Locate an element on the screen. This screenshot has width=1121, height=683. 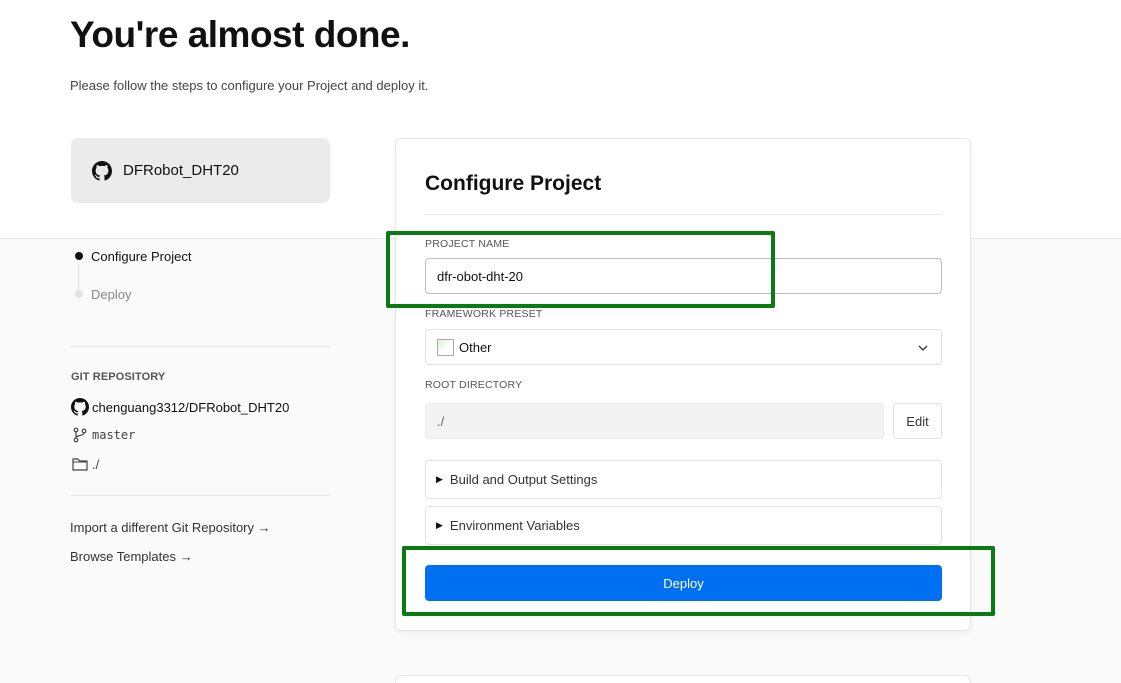
project-name-input is located at coordinates (683, 276).